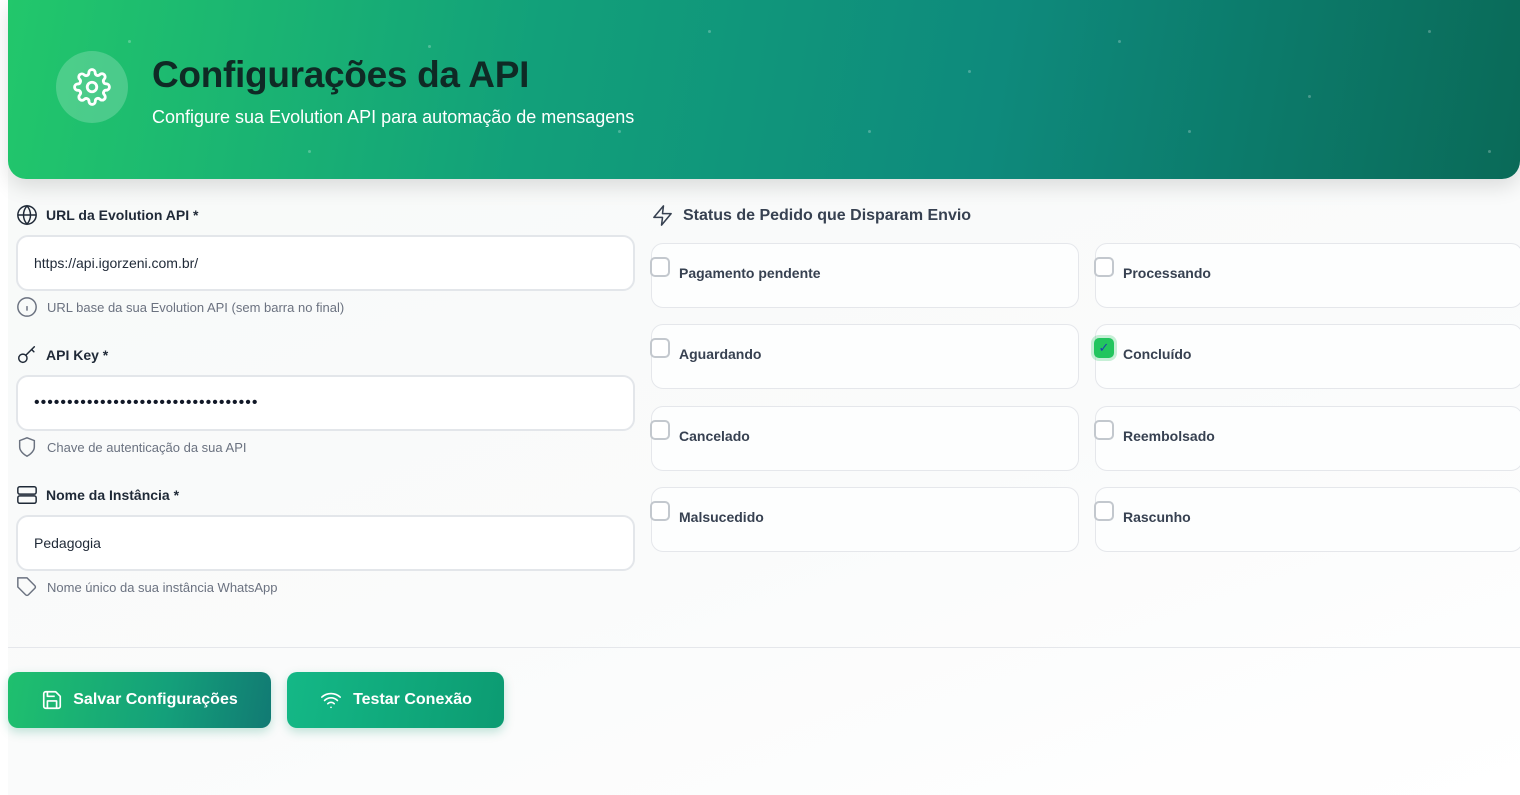 The width and height of the screenshot is (1520, 795). Describe the element at coordinates (764, 647) in the screenshot. I see `divider` at that location.